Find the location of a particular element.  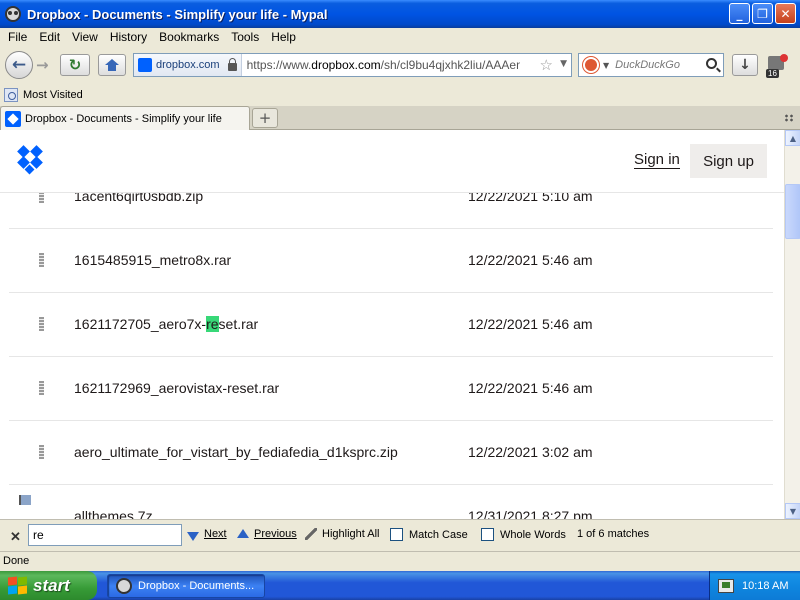

sign-up-button: Sign up is located at coordinates (728, 161).